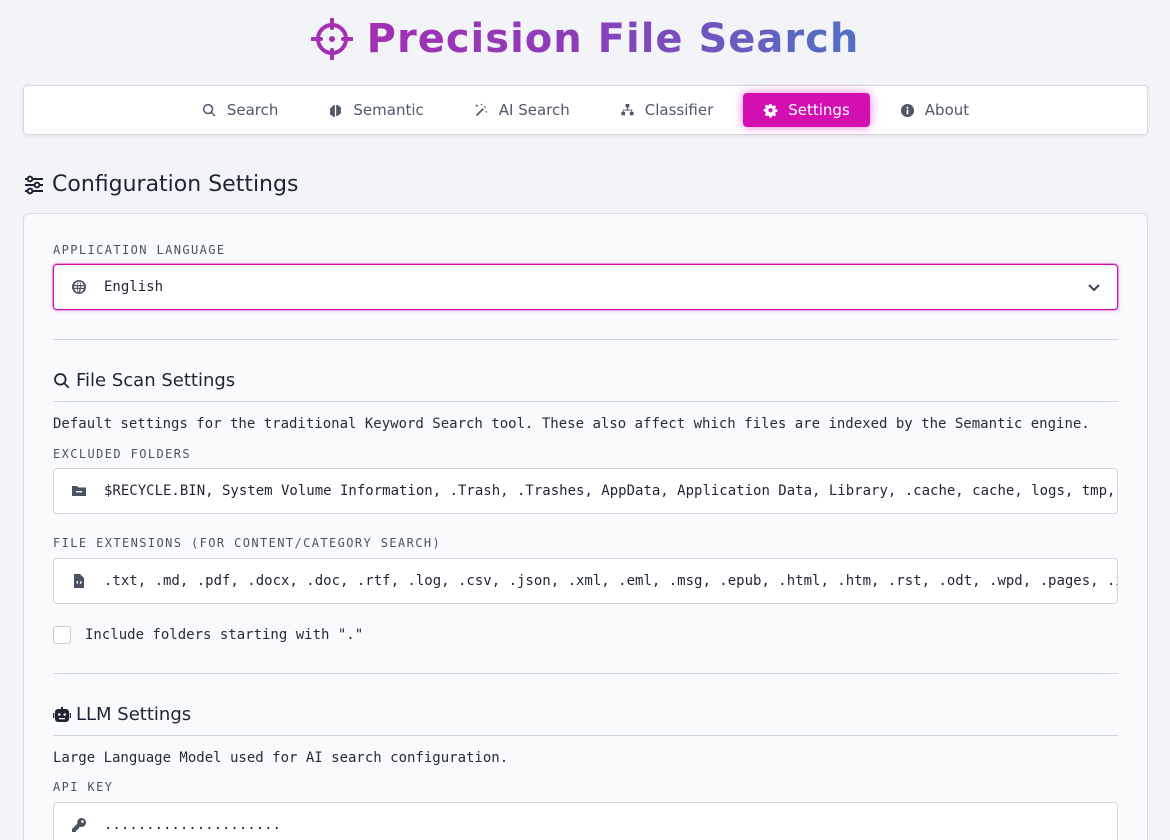  Describe the element at coordinates (34, 184) in the screenshot. I see `sliders-icon` at that location.